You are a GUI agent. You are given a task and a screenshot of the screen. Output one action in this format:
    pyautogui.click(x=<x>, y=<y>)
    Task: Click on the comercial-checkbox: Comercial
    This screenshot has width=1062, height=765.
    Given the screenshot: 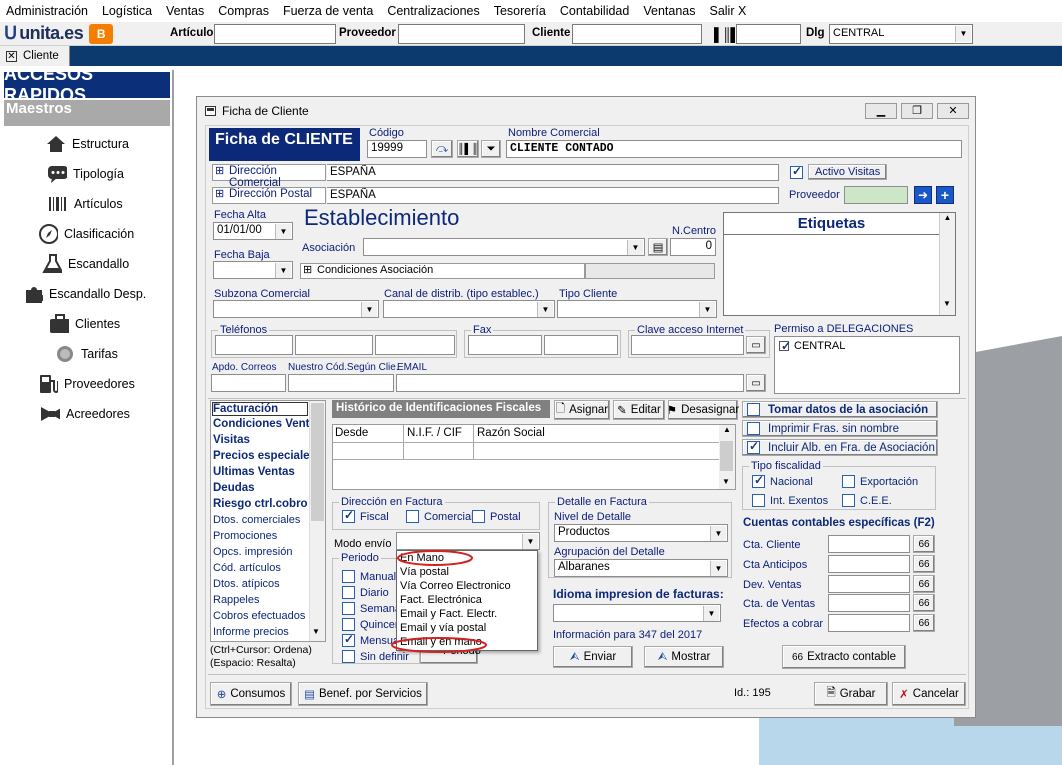 What is the action you would take?
    pyautogui.click(x=440, y=516)
    